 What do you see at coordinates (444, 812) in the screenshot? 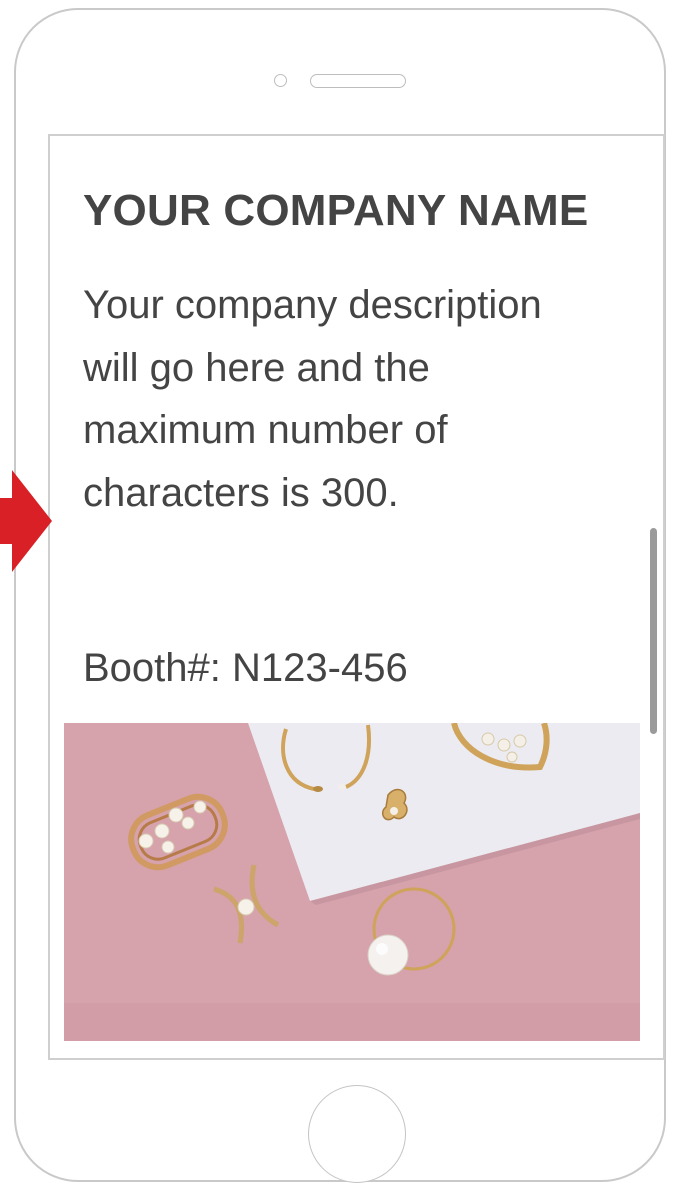
I see `white-paper` at bounding box center [444, 812].